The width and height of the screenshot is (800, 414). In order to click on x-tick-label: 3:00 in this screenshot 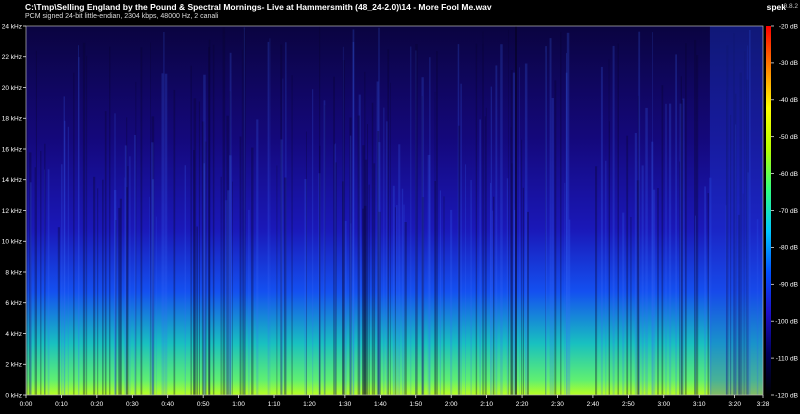, I will do `click(663, 404)`.